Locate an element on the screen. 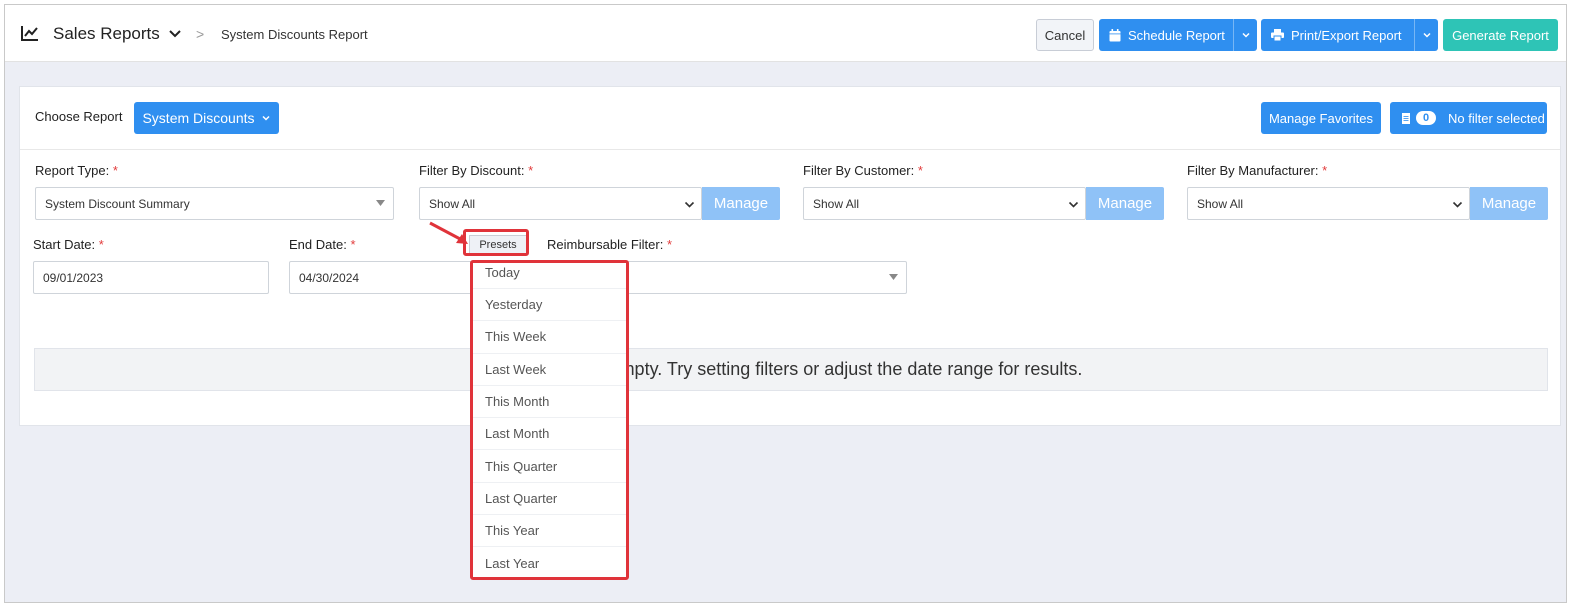  cancel-button: Cancel is located at coordinates (1065, 35).